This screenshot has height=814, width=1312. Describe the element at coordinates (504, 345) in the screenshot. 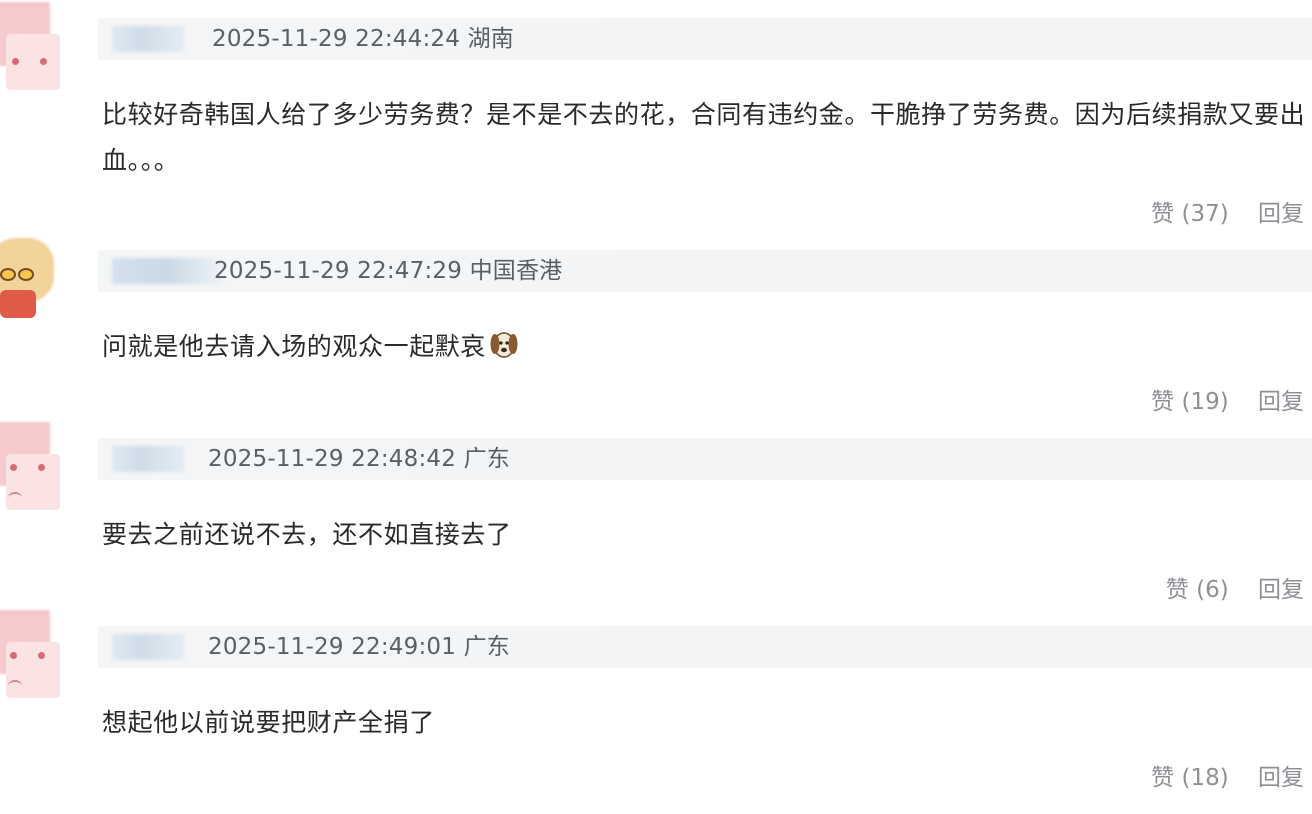

I see `dog-emoji-icon` at that location.